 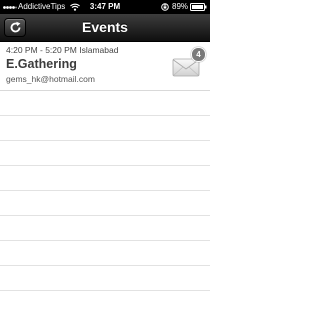 What do you see at coordinates (165, 7) in the screenshot?
I see `rotation-lock-icon` at bounding box center [165, 7].